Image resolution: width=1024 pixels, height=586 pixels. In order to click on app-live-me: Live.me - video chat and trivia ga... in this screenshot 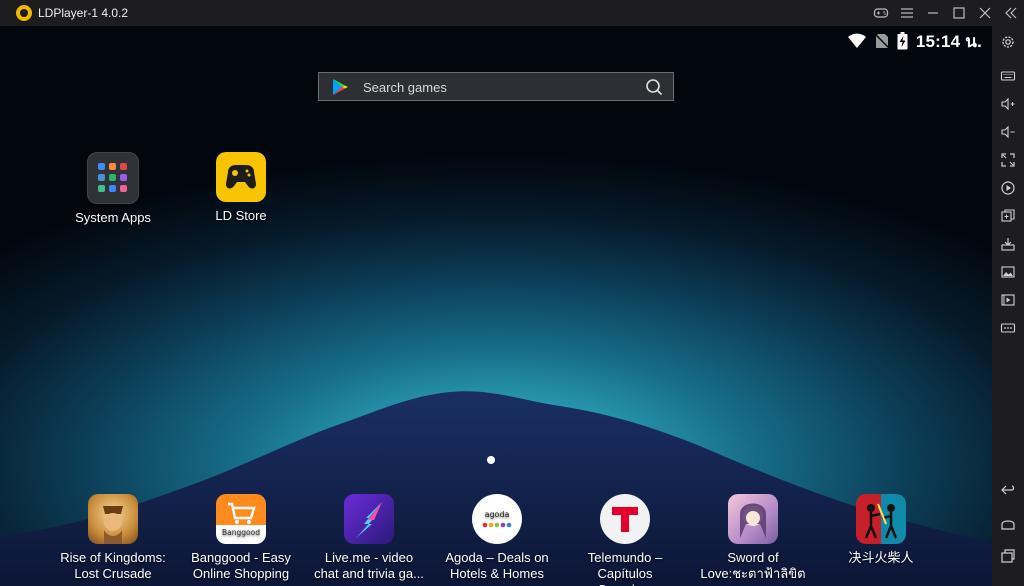, I will do `click(369, 538)`.